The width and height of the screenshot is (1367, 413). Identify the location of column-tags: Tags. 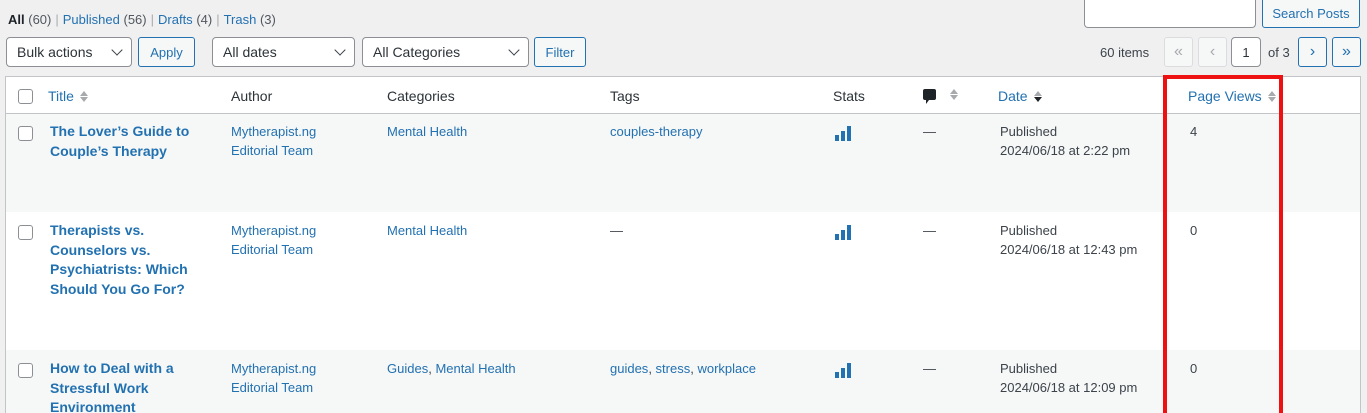
(625, 96).